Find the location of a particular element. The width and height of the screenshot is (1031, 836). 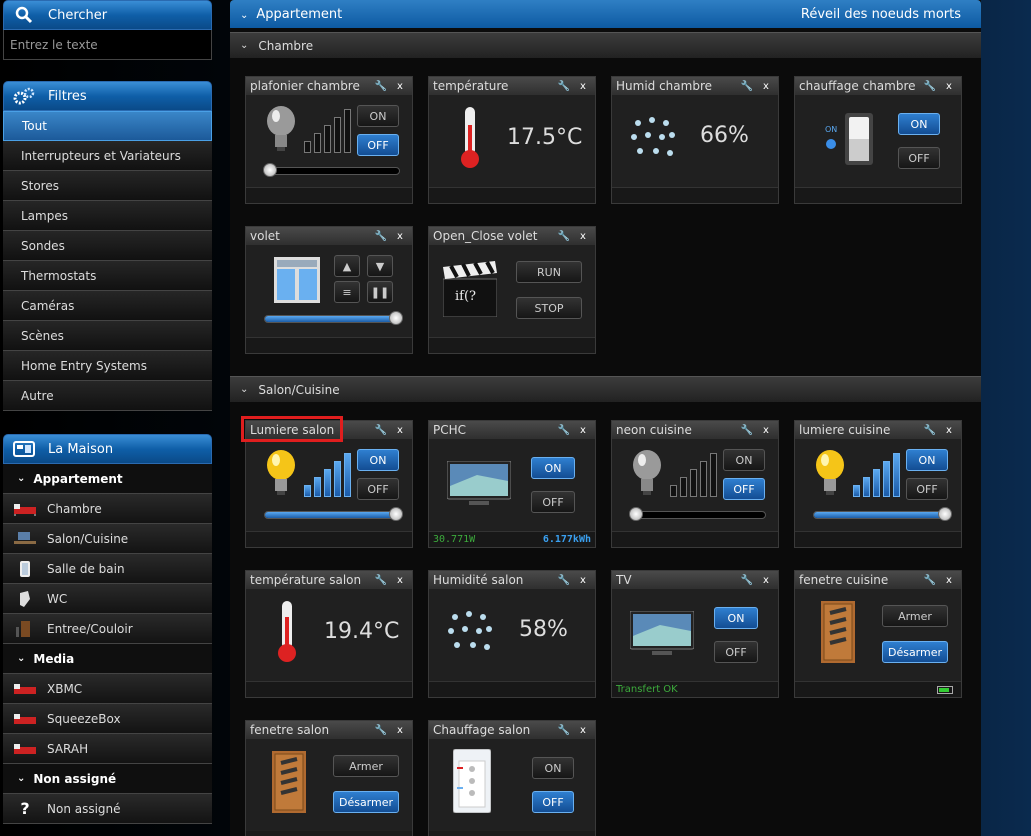

pause-button: ❚❚ is located at coordinates (380, 292).